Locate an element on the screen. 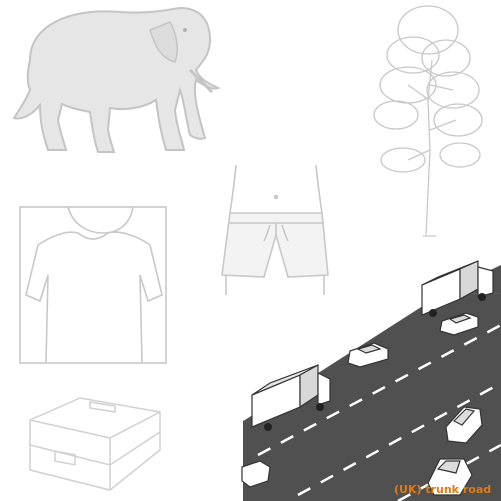 This screenshot has width=501, height=501. tree-icon is located at coordinates (434, 120).